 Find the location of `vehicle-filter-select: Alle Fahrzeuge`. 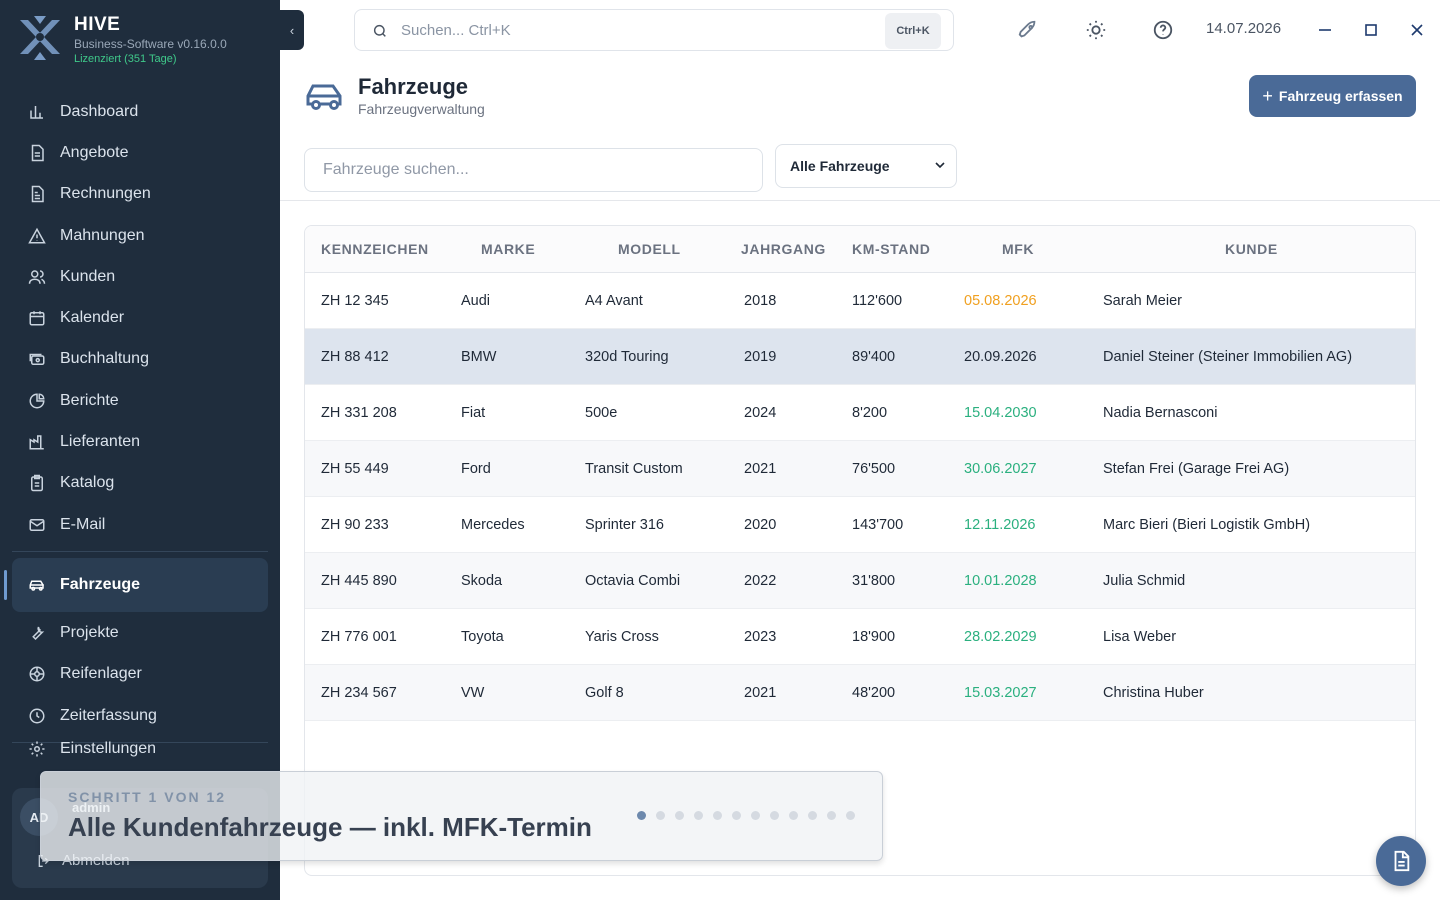

vehicle-filter-select: Alle Fahrzeuge is located at coordinates (866, 166).